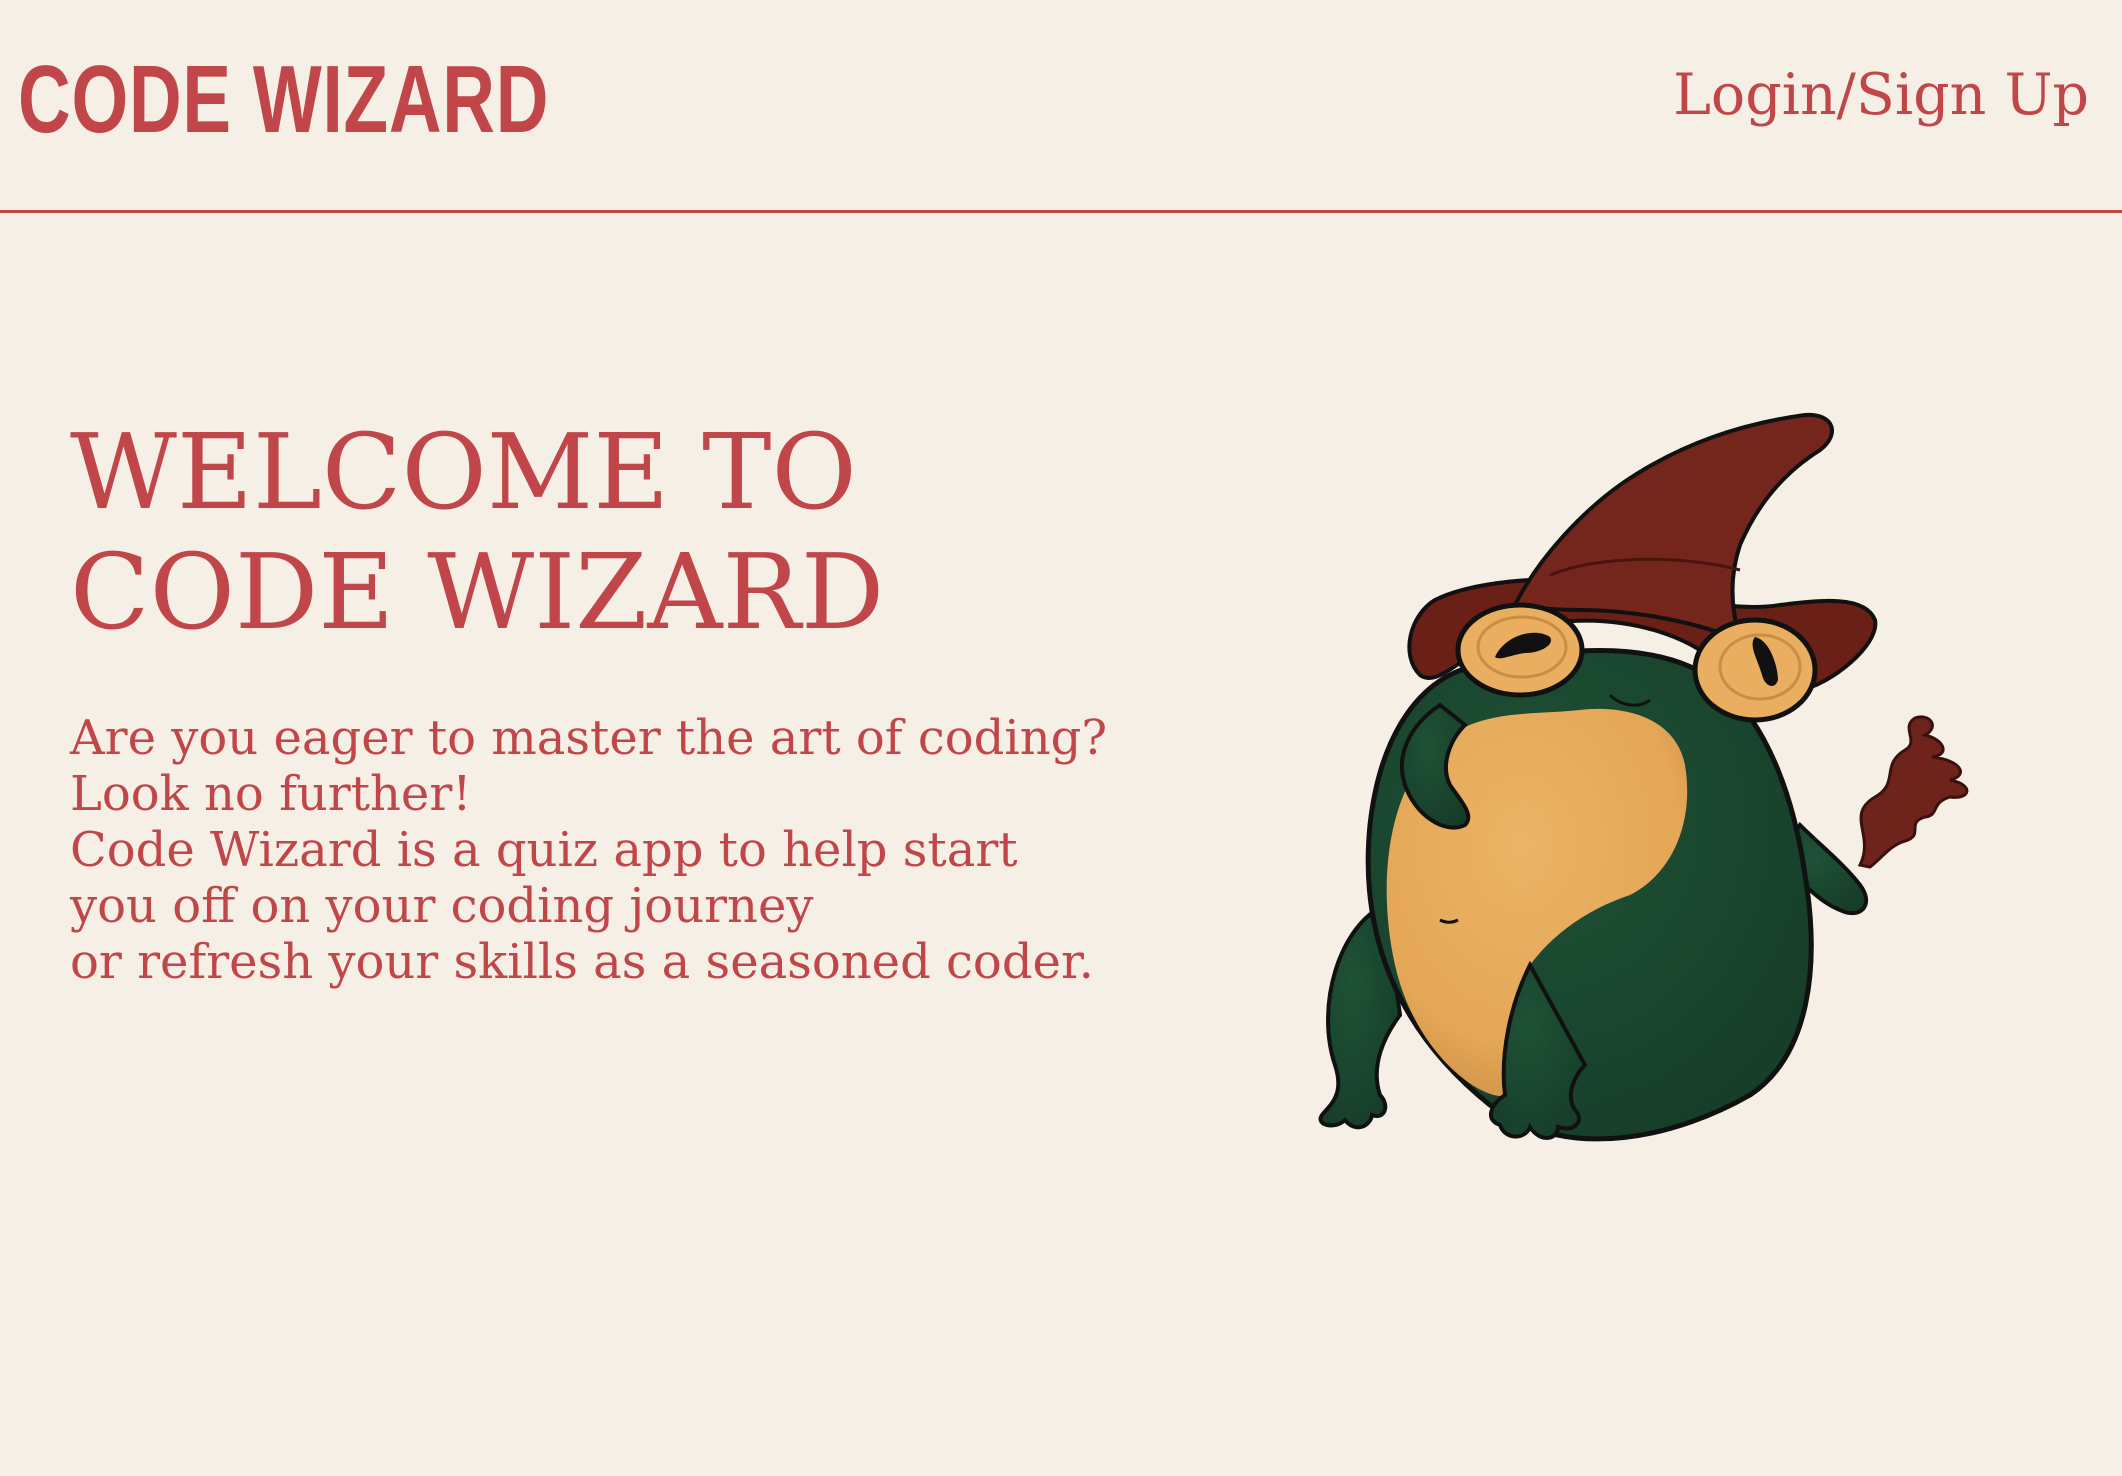 Image resolution: width=2122 pixels, height=1476 pixels. Describe the element at coordinates (1061, 106) in the screenshot. I see `top-bar: CODE WIZARD Login/Sign Up` at that location.